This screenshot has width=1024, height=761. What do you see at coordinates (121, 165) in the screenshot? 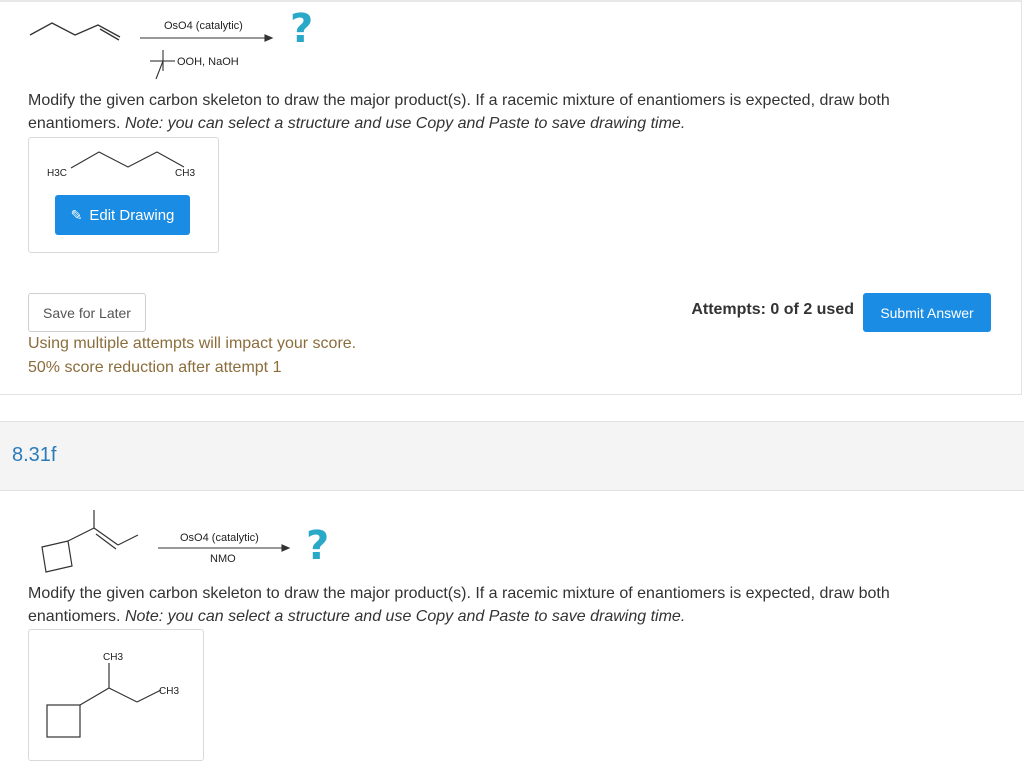
I see `skeleton-drawing-1: H3C CH3` at bounding box center [121, 165].